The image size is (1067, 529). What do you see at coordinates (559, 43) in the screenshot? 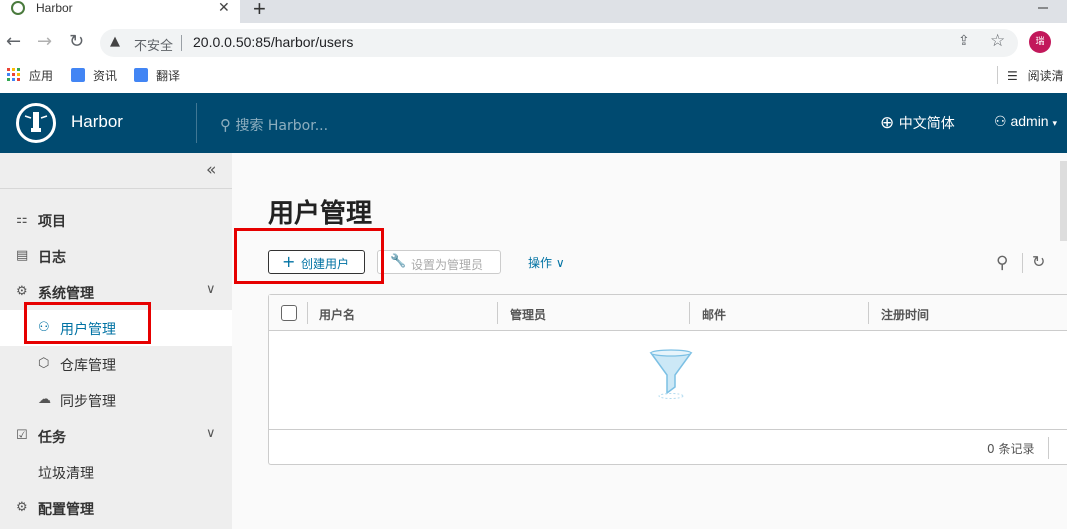
I see `address-bar: ▲ 不安全 20.0.0.50:85/harbor/users ⇪ ☆` at bounding box center [559, 43].